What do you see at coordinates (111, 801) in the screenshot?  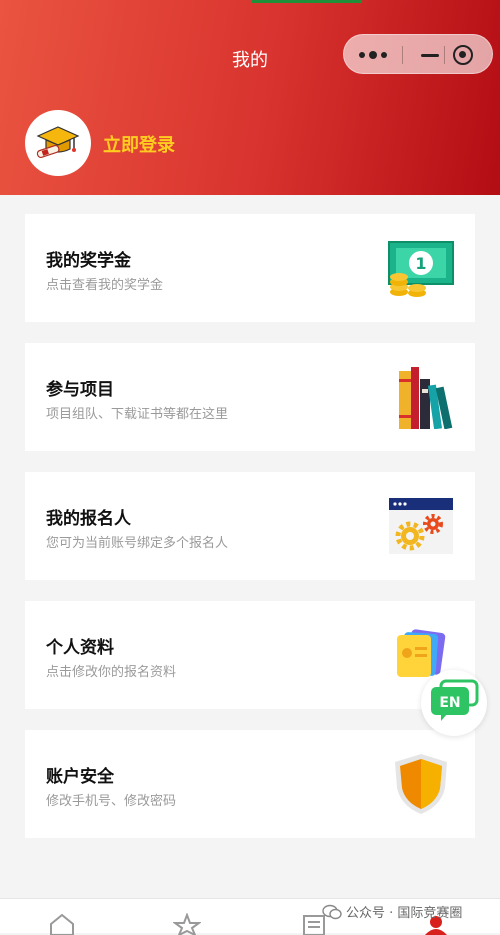 I see `card-subtitle: 修改手机号、修改密码` at bounding box center [111, 801].